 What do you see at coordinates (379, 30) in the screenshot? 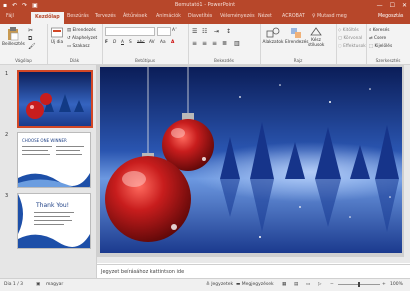
I see `find-button: ⌕ Keresés` at bounding box center [379, 30].